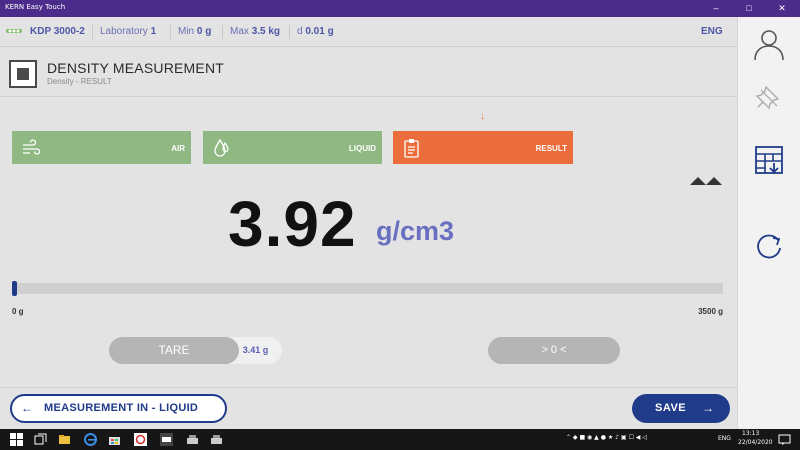 This screenshot has width=800, height=450. What do you see at coordinates (769, 247) in the screenshot?
I see `refresh-icon` at bounding box center [769, 247].